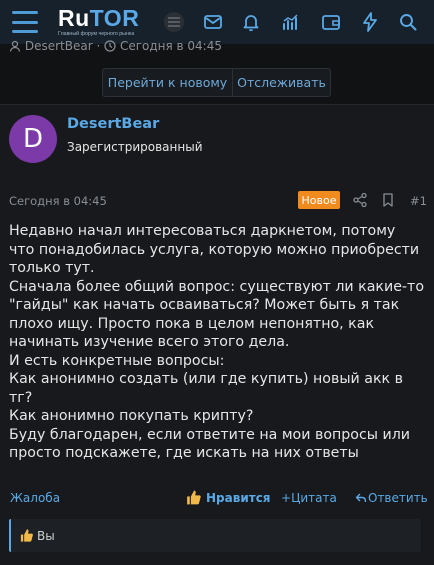  Describe the element at coordinates (388, 200) in the screenshot. I see `bookmark-icon` at that location.